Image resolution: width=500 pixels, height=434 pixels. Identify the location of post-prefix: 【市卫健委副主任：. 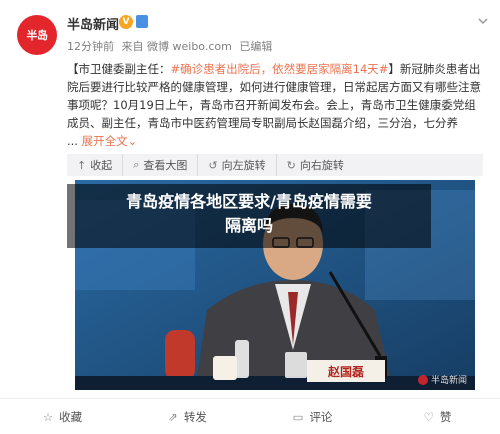
(119, 69).